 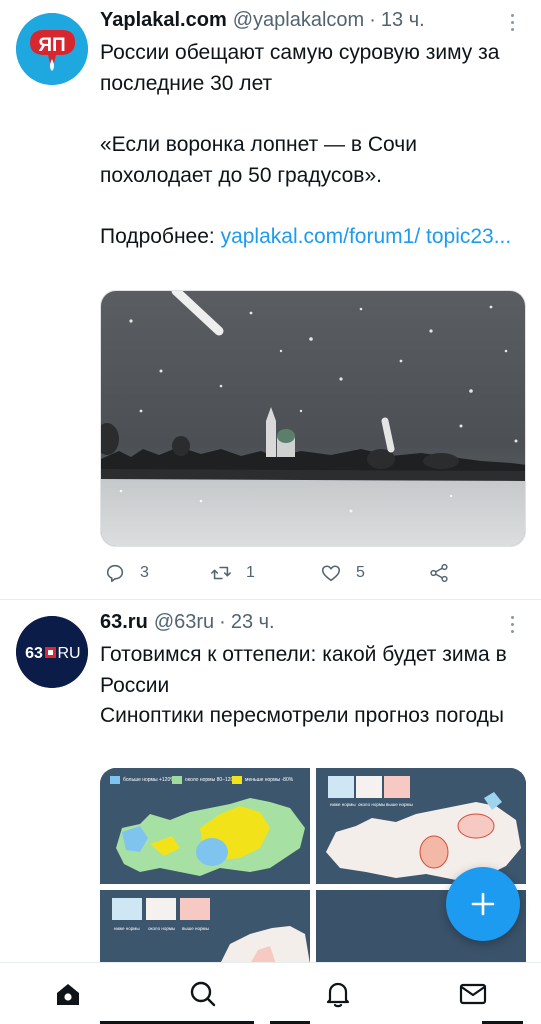 What do you see at coordinates (360, 572) in the screenshot?
I see `like-count: 5` at bounding box center [360, 572].